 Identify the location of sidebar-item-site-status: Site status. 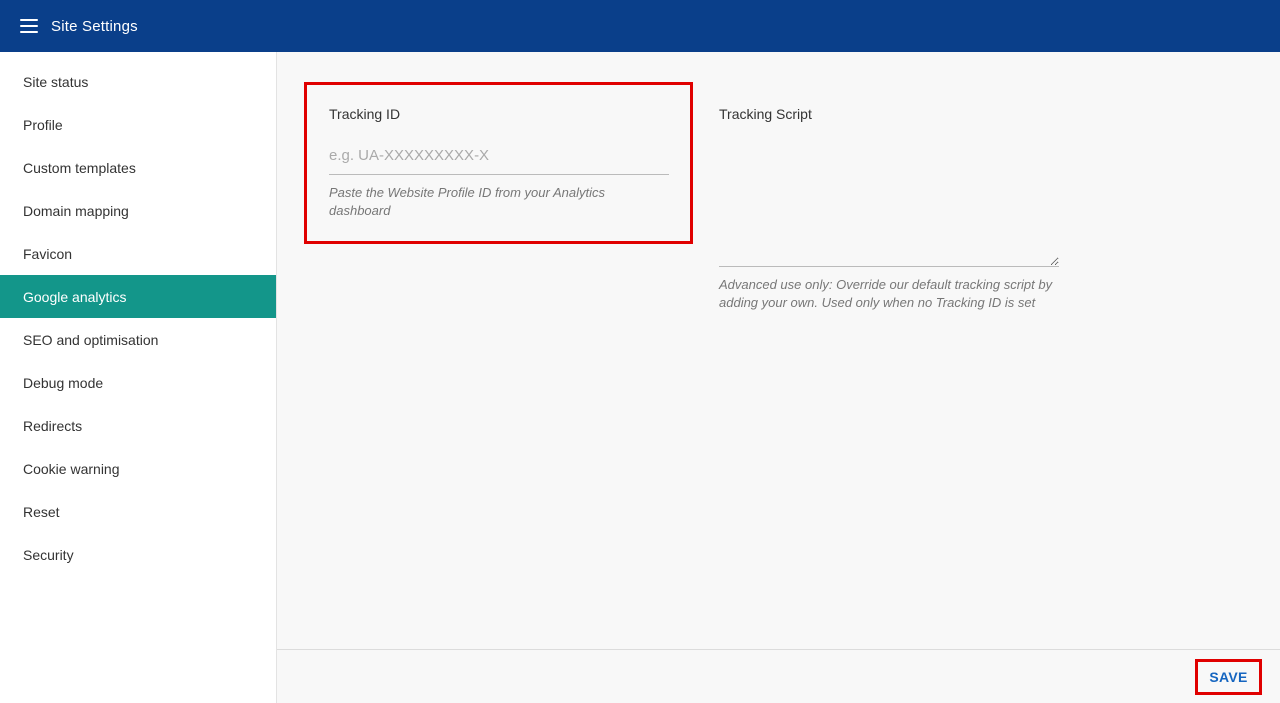
(138, 81).